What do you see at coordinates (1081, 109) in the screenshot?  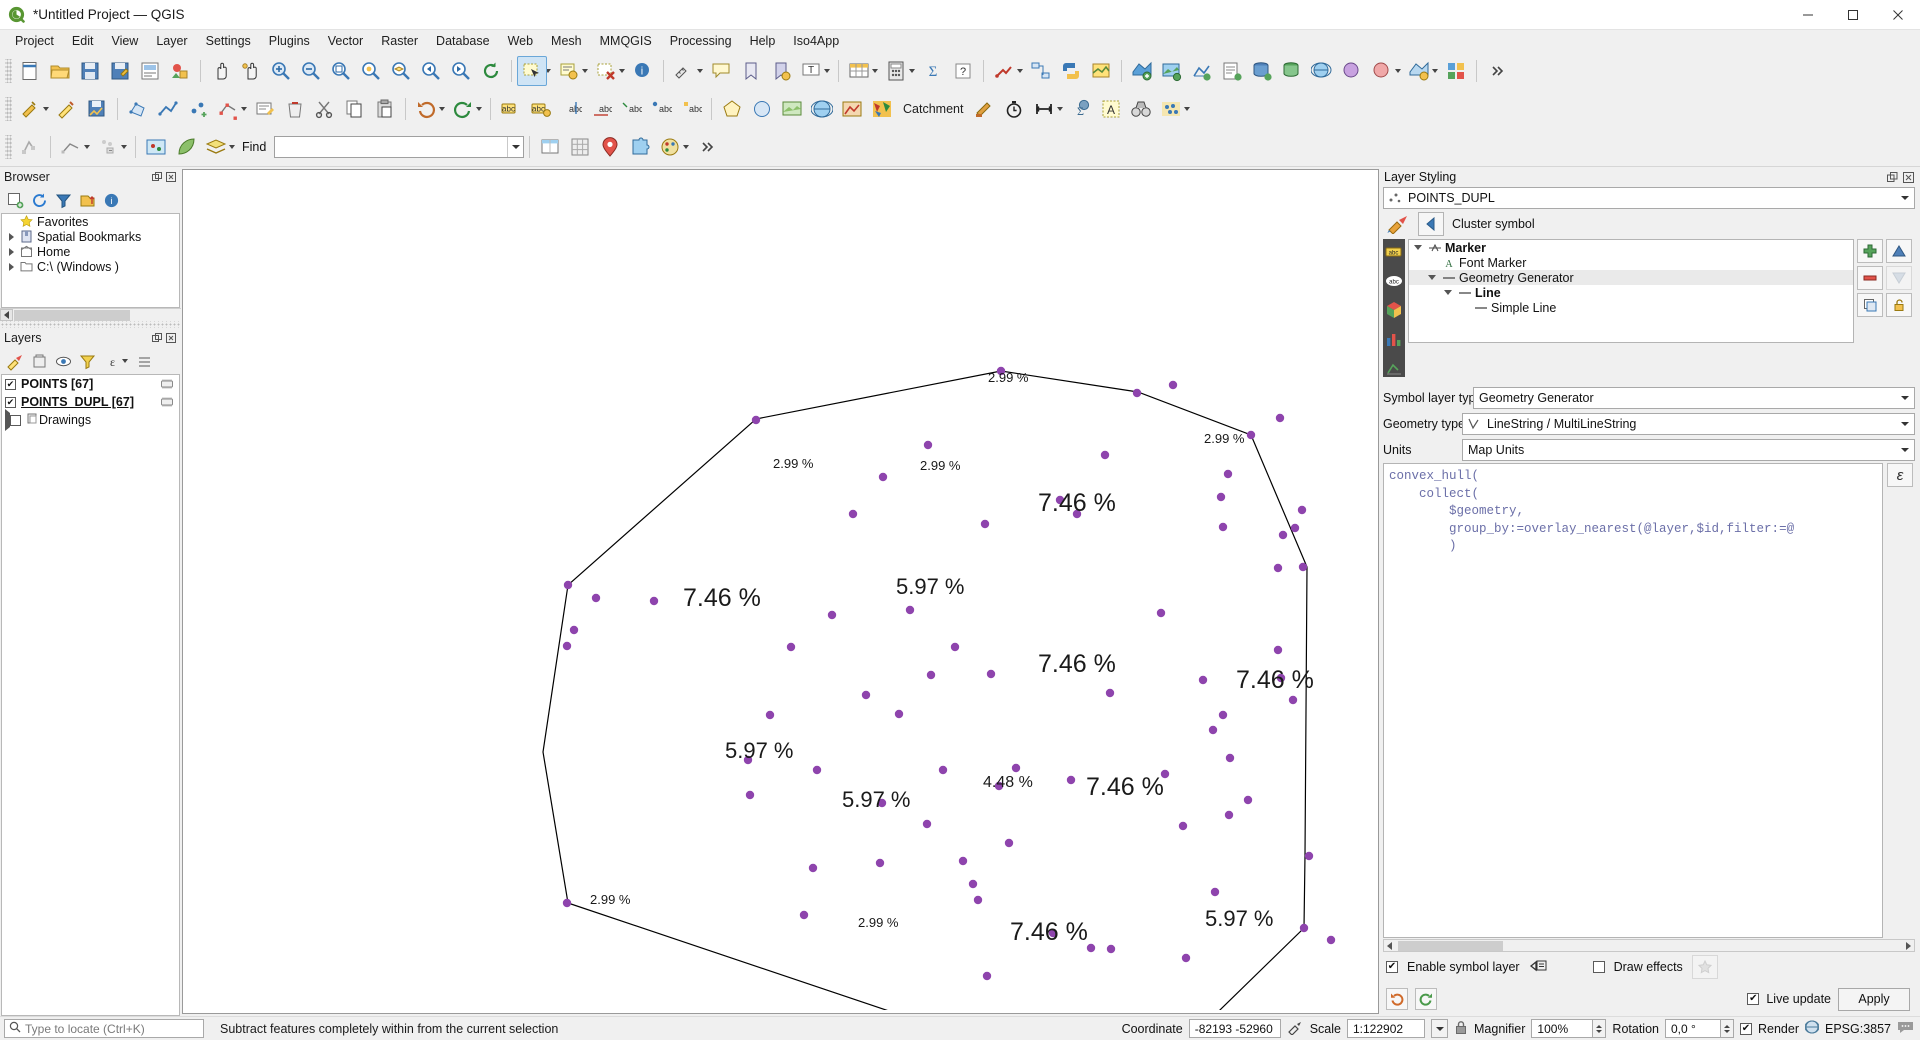 I see `sum-line-icon: Σ` at bounding box center [1081, 109].